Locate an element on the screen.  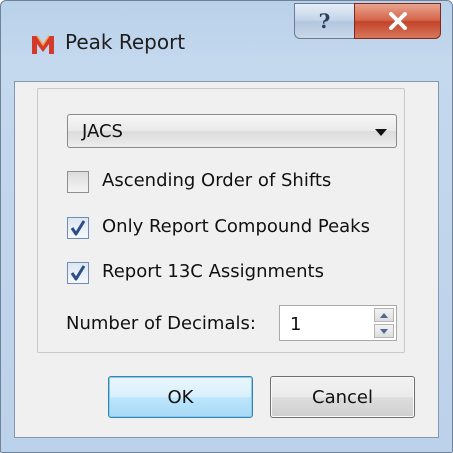
decimals-value: 1 is located at coordinates (295, 324).